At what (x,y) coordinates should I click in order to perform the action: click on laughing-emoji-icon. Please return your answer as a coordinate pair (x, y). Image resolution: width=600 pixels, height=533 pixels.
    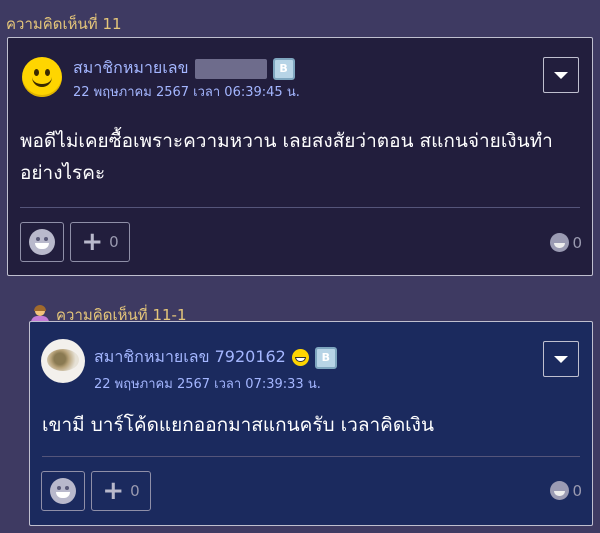
    Looking at the image, I should click on (300, 357).